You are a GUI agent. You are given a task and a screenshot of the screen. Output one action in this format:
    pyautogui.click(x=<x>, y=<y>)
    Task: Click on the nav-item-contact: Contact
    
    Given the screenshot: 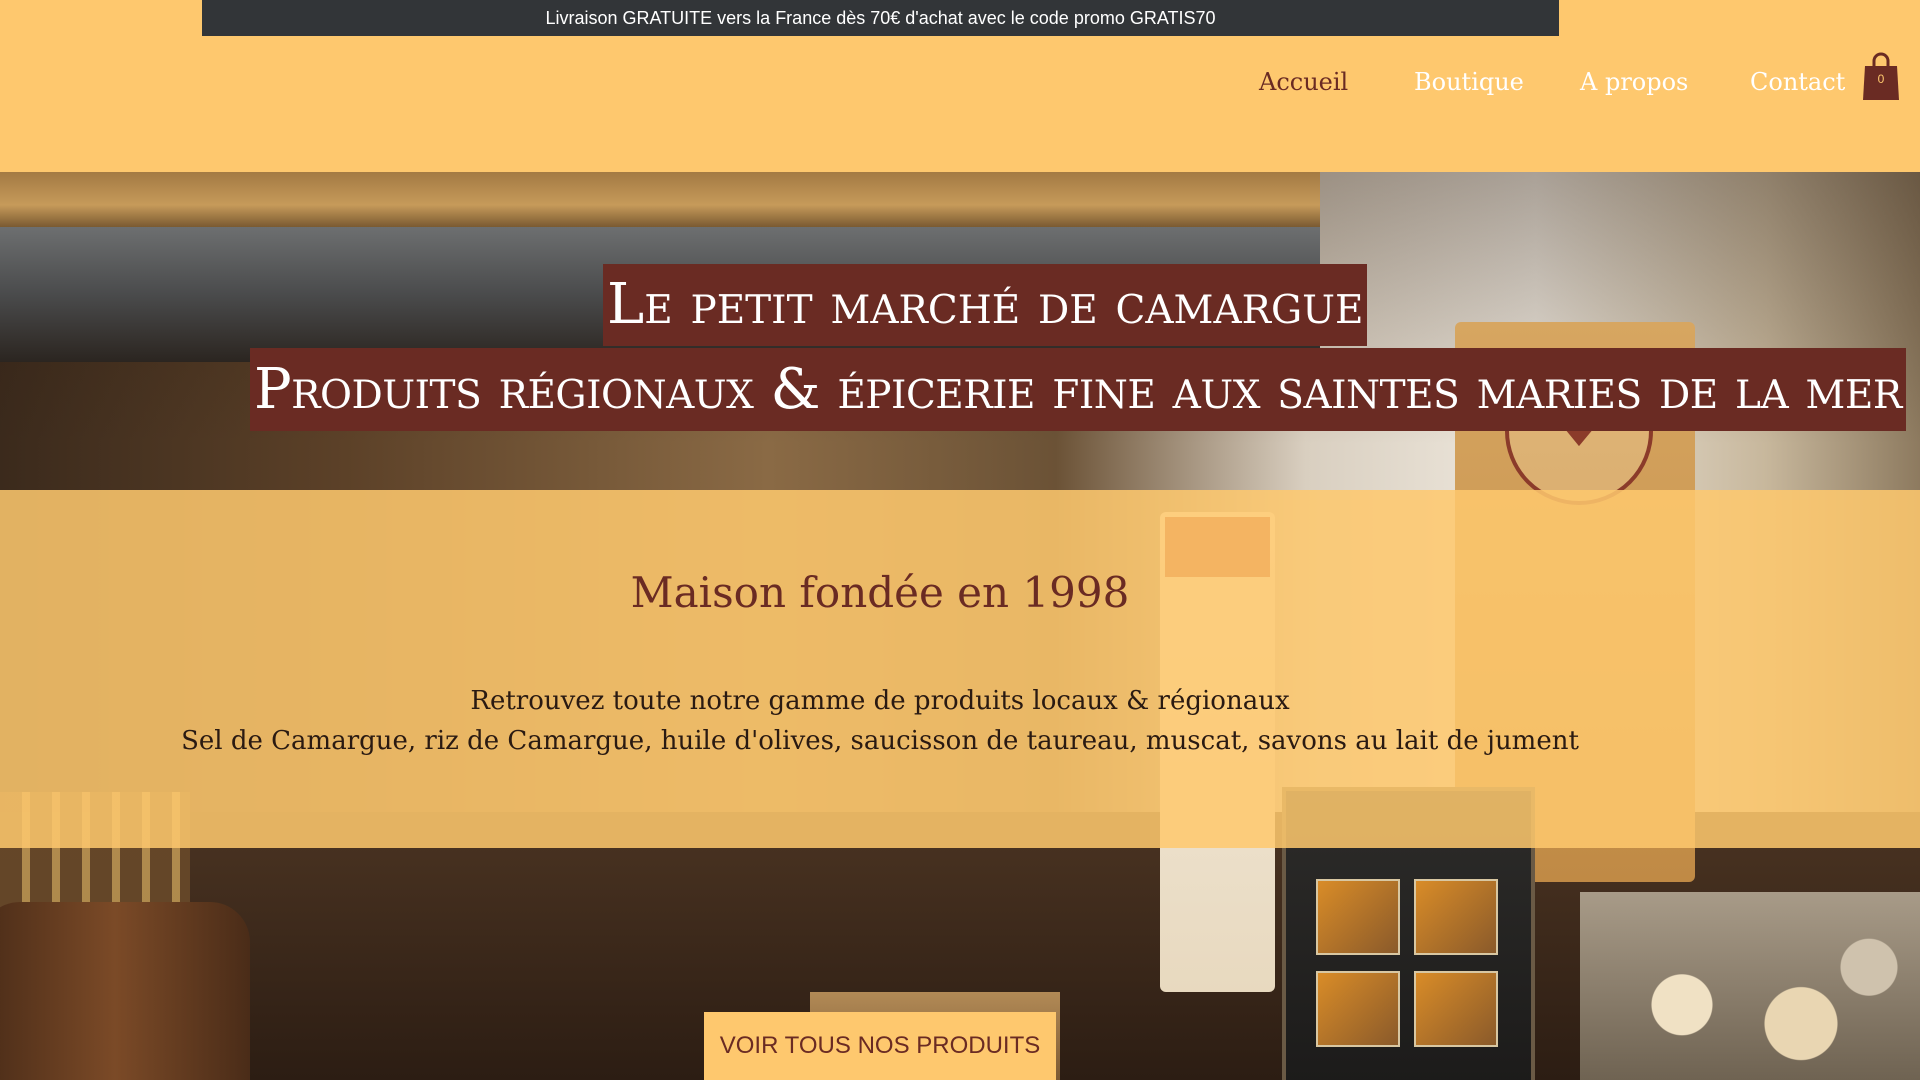 What is the action you would take?
    pyautogui.click(x=1797, y=82)
    